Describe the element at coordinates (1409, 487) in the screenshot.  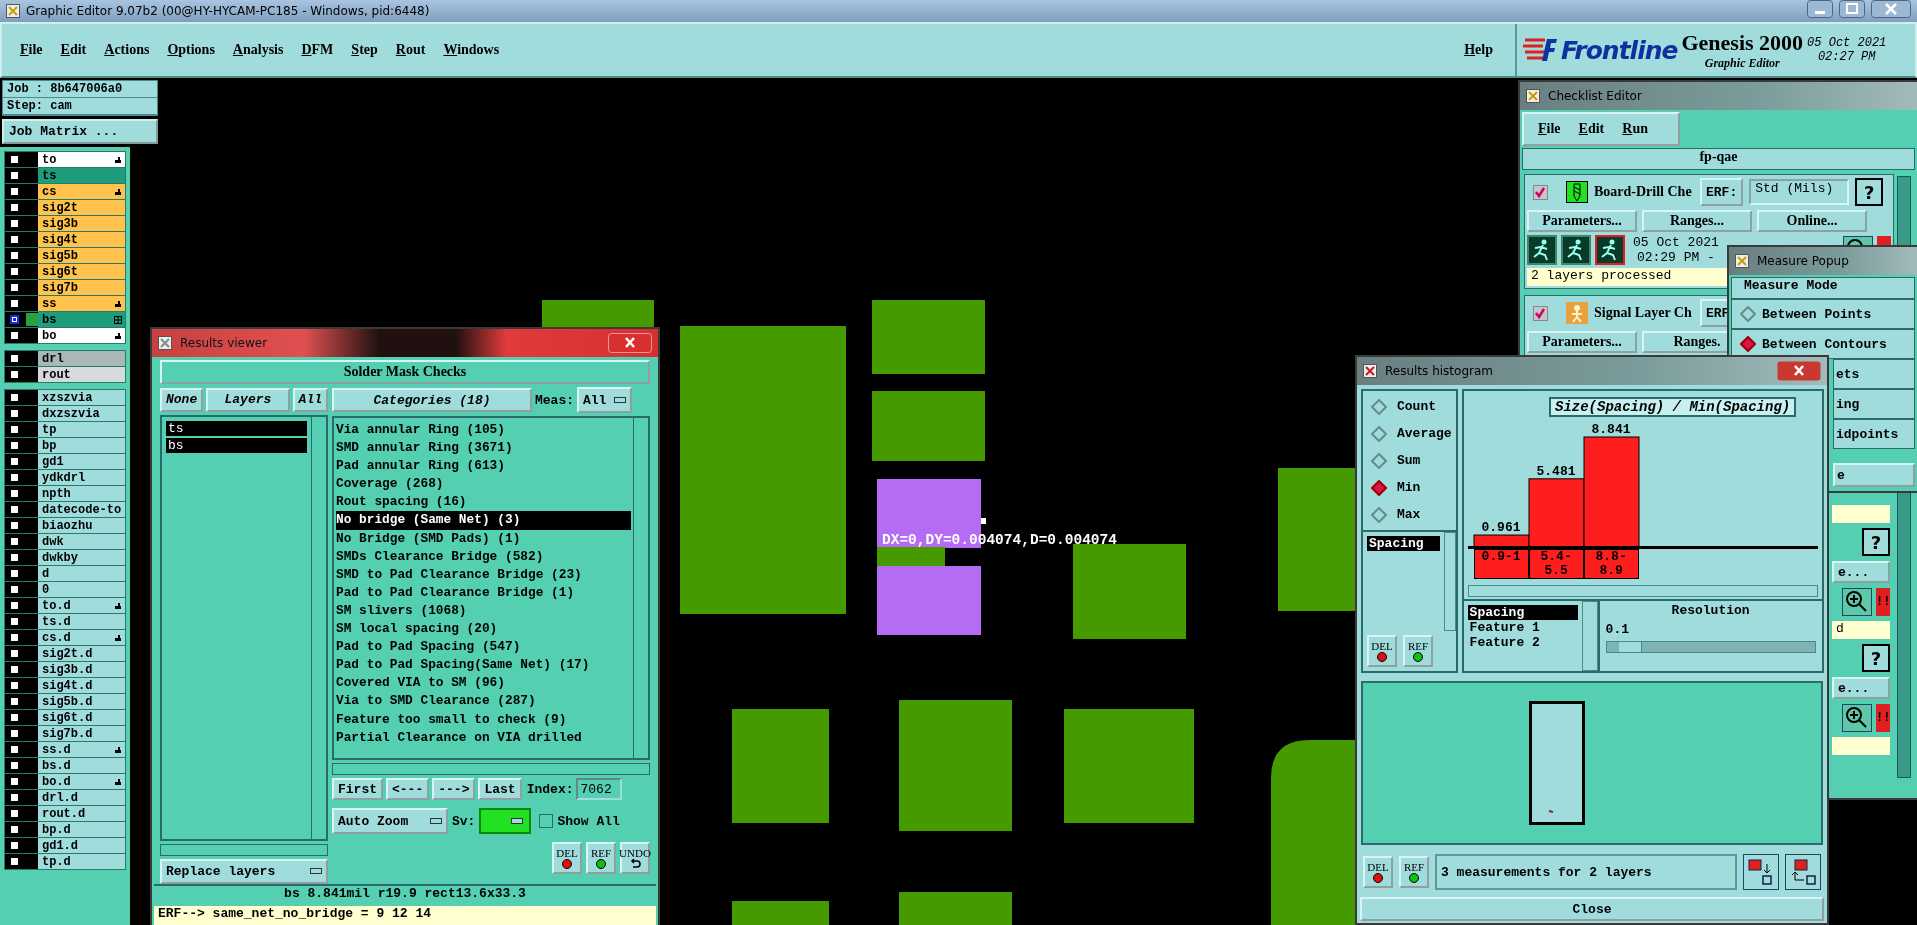
I see `statistic-option: Min` at that location.